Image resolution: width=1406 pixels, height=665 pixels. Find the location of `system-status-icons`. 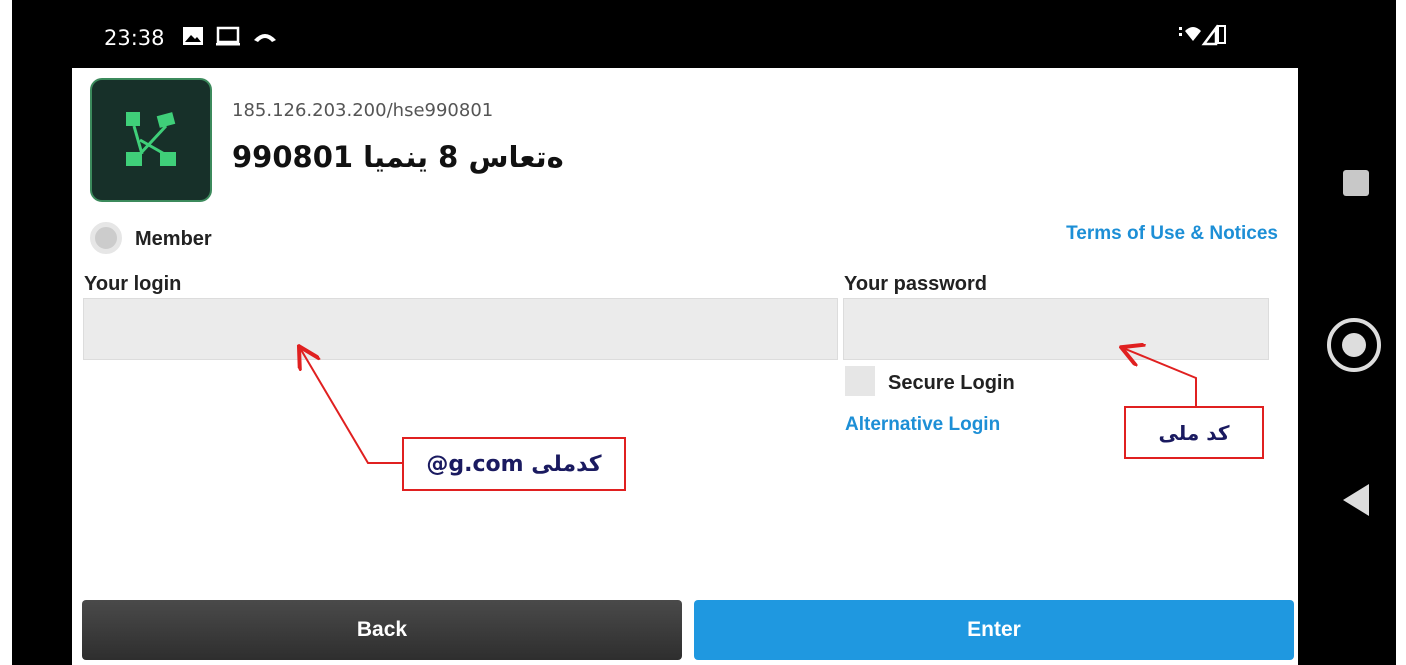

system-status-icons is located at coordinates (1202, 35).